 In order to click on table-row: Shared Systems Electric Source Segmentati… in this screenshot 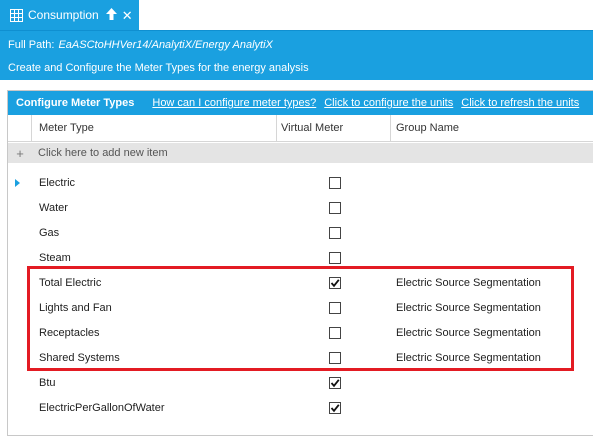, I will do `click(300, 358)`.